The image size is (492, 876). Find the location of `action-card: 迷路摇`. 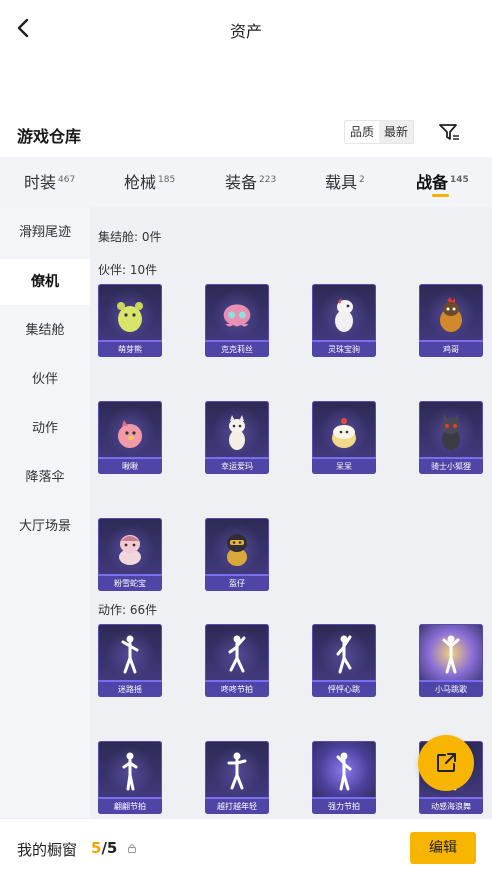

action-card: 迷路摇 is located at coordinates (130, 660).